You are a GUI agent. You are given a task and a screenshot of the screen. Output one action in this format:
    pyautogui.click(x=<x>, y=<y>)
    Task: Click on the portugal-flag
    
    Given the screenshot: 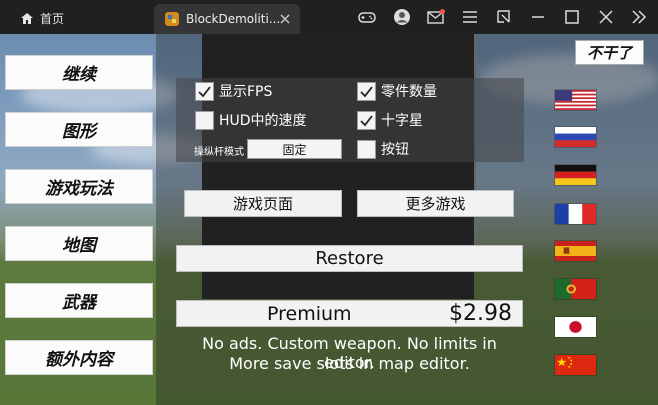 What is the action you would take?
    pyautogui.click(x=575, y=289)
    